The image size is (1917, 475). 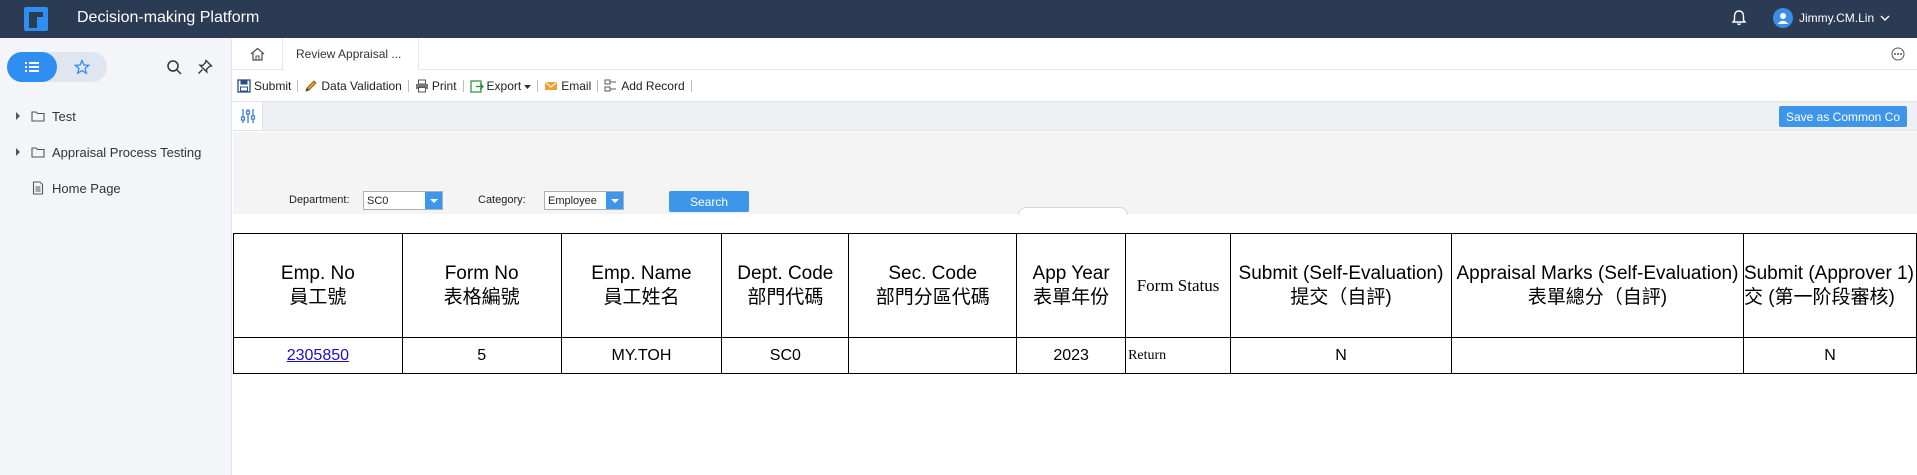 What do you see at coordinates (1843, 116) in the screenshot?
I see `save-as-common-condition-button: Save as Common Co` at bounding box center [1843, 116].